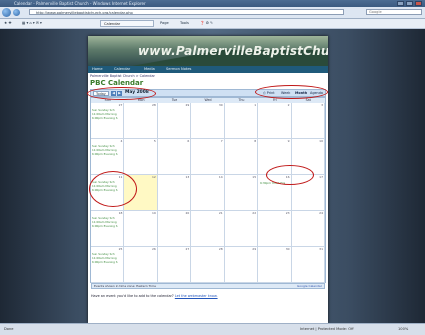 The height and width of the screenshot is (335, 425). Describe the element at coordinates (208, 69) in the screenshot. I see `site-nav: Home Calendar Media Sermon Notes` at that location.